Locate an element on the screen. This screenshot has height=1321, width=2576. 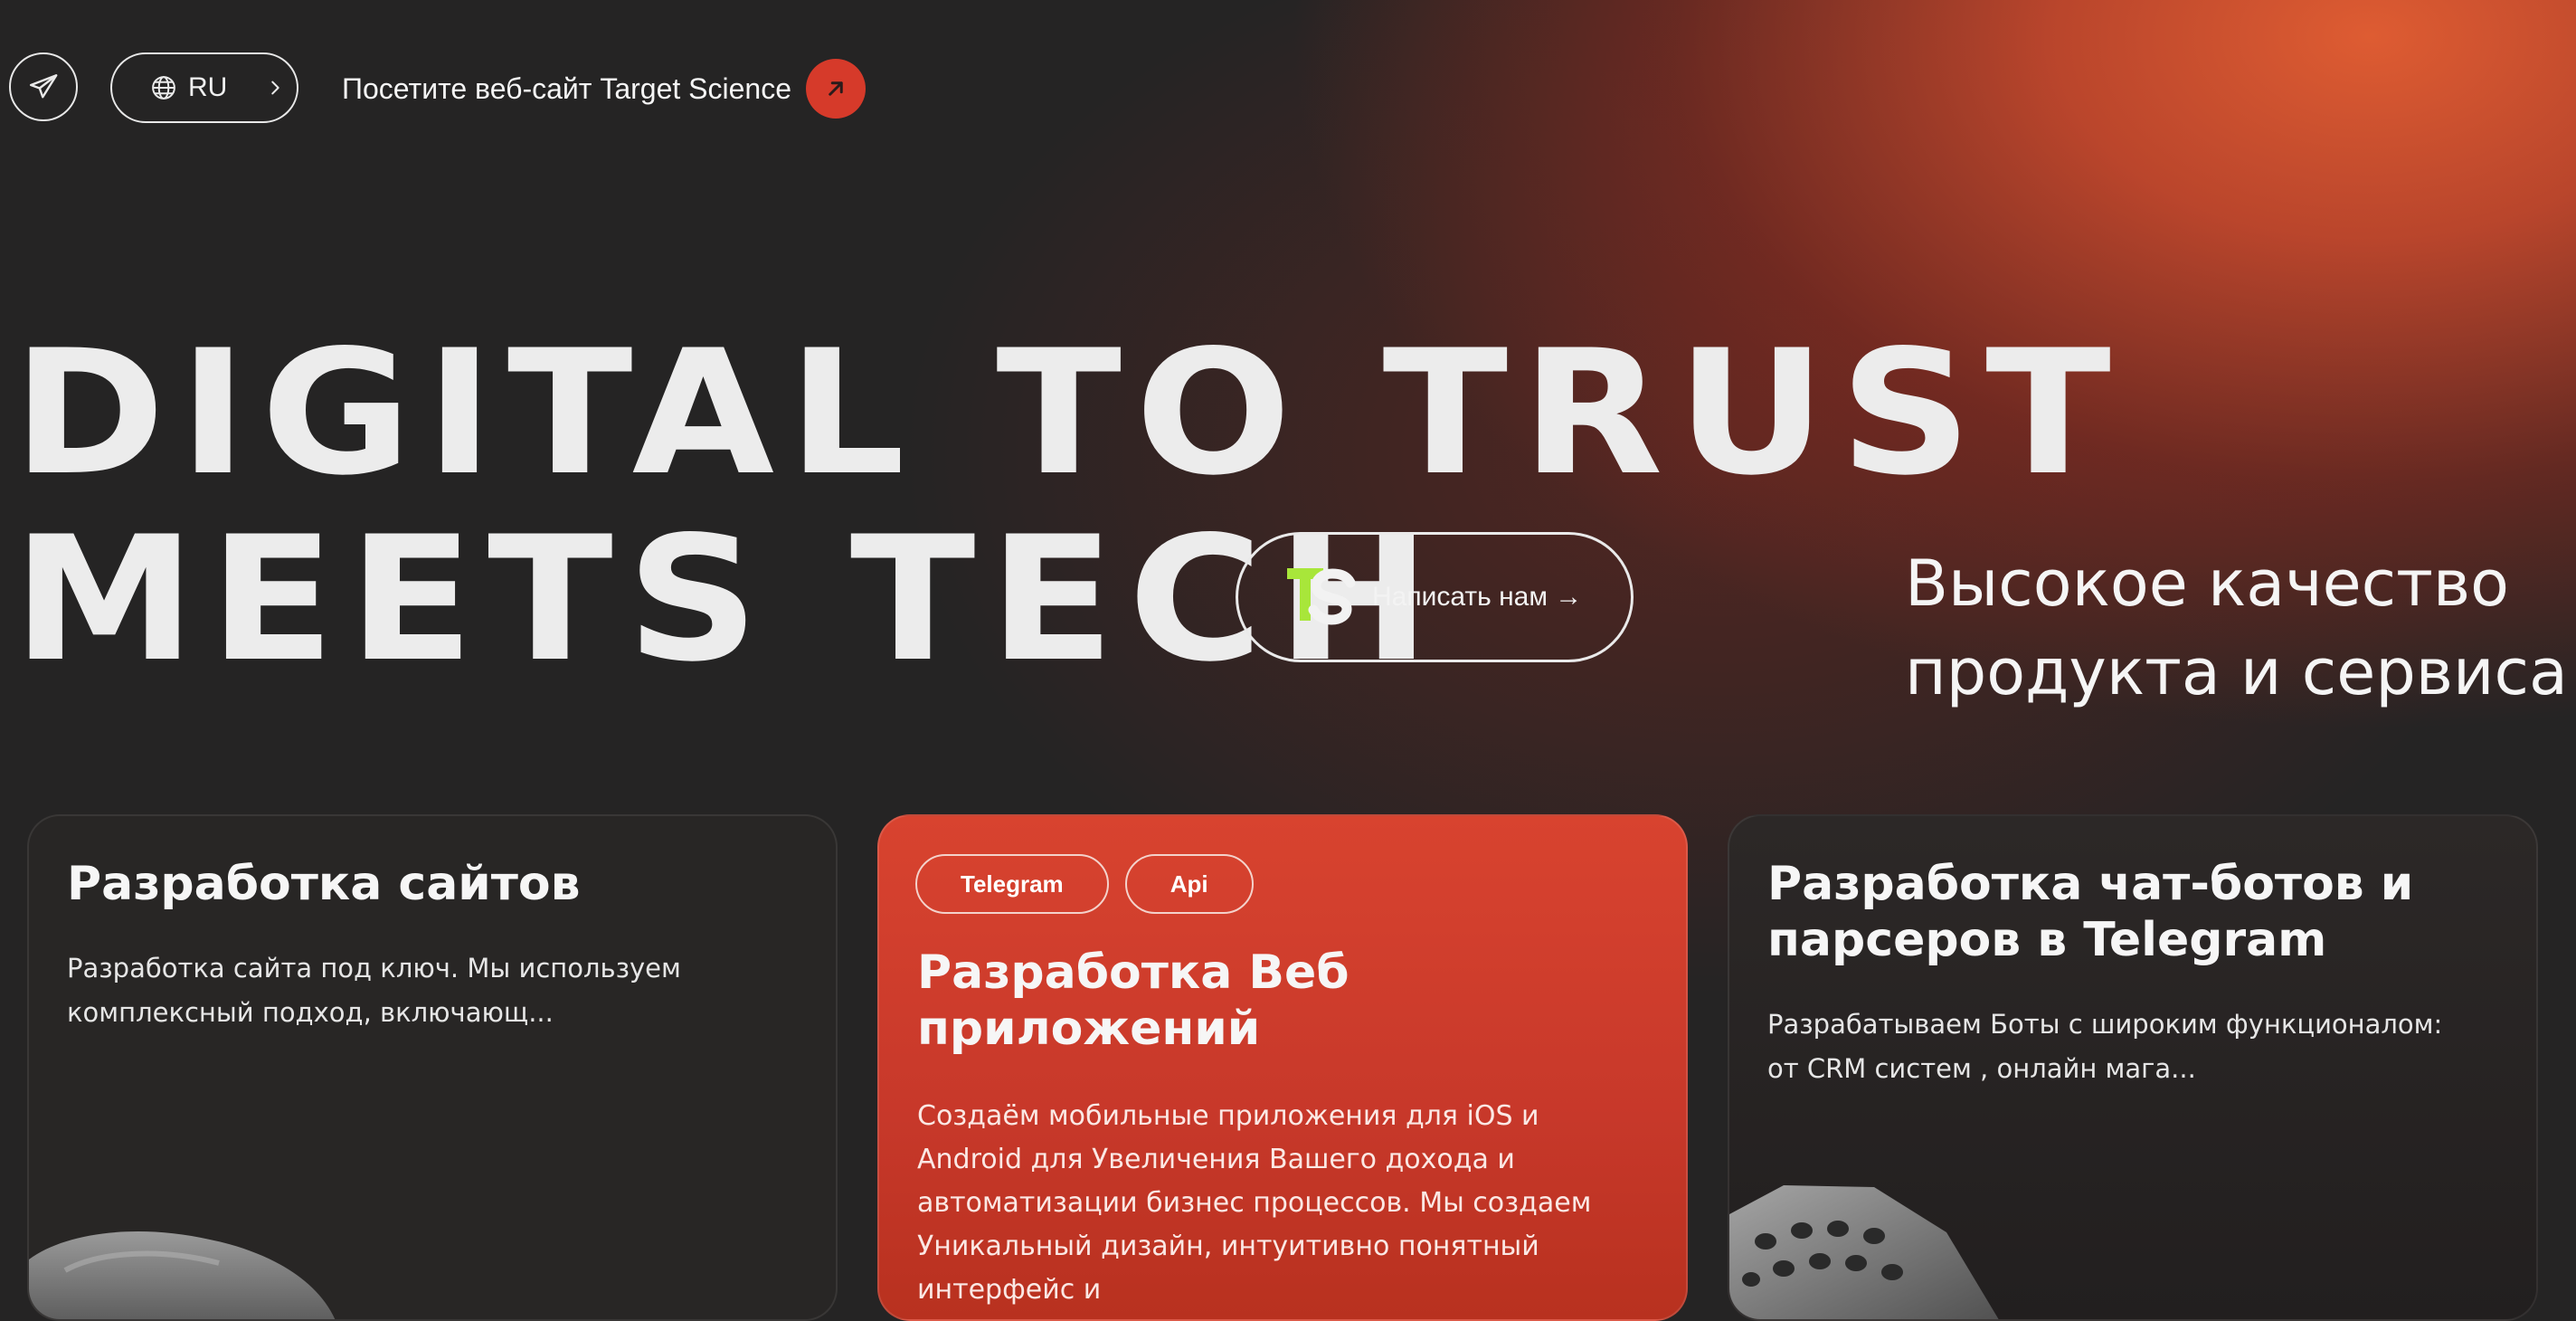
ts-logo-icon is located at coordinates (1323, 597).